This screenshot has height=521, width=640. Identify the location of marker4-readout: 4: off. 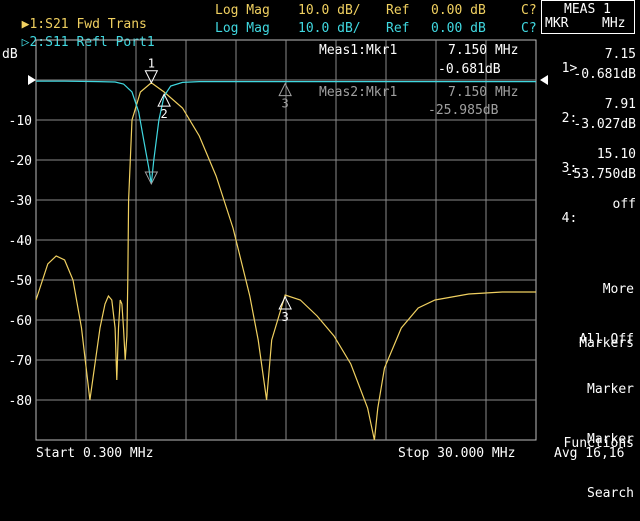
(591, 211).